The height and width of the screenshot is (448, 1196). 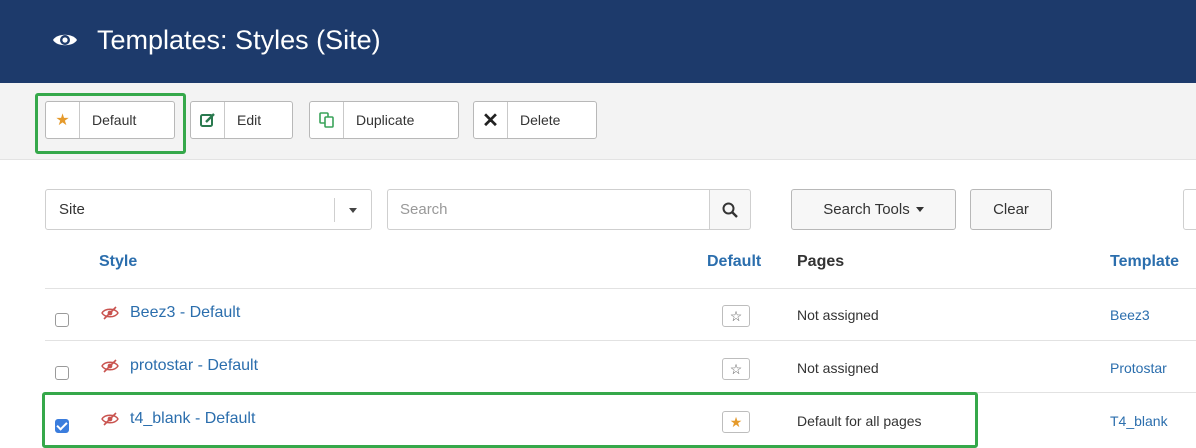 I want to click on copy-icon, so click(x=327, y=120).